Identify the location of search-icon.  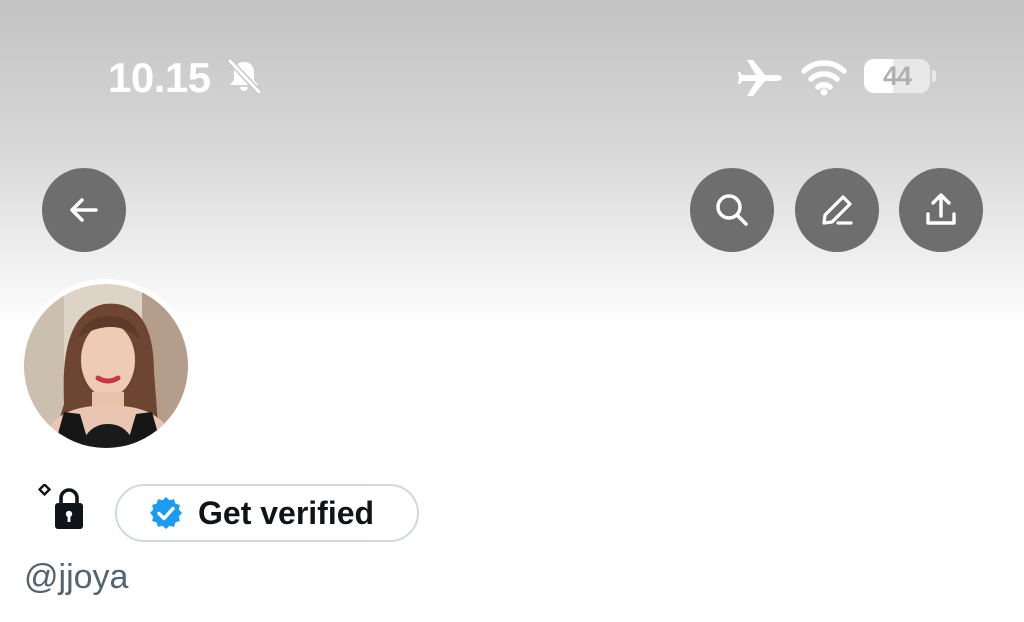
(732, 210).